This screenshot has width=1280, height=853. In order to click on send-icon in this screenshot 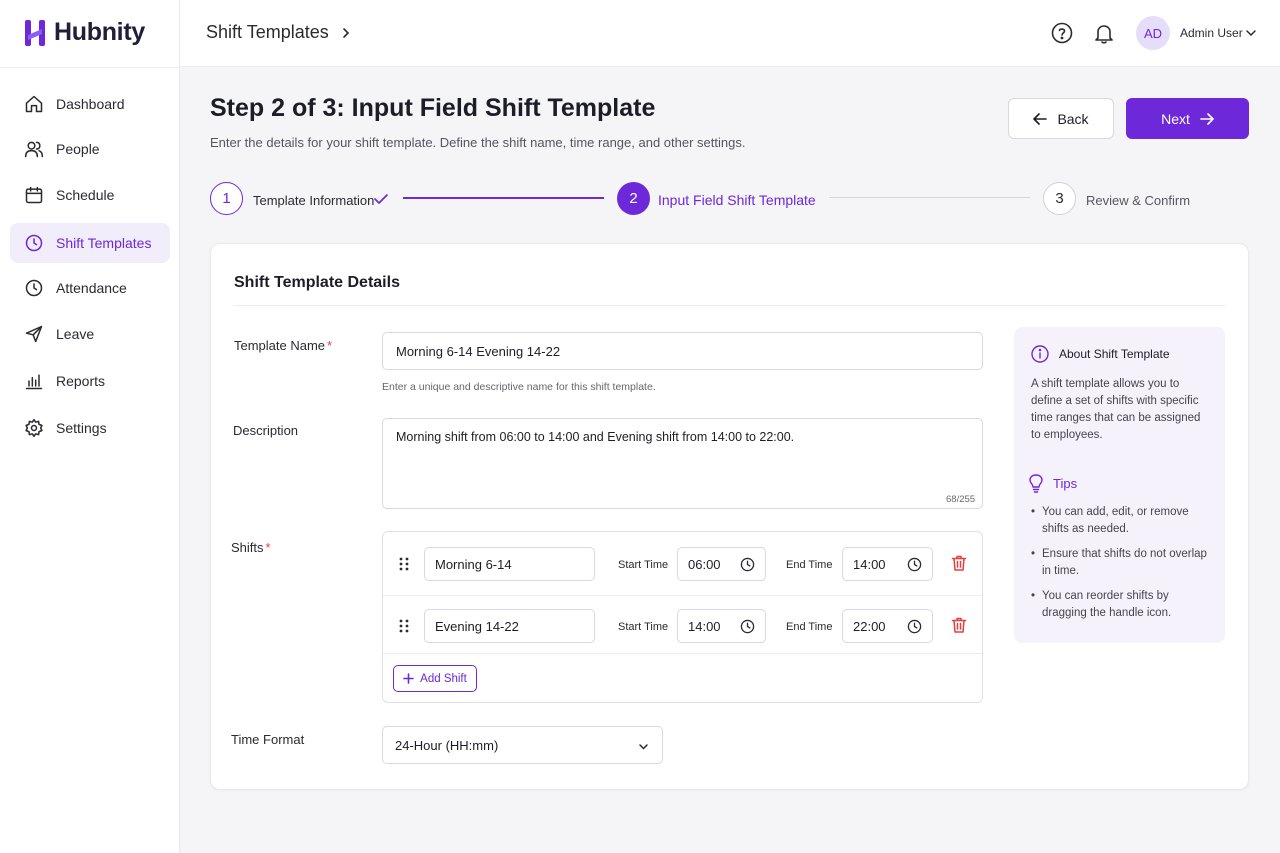, I will do `click(34, 334)`.